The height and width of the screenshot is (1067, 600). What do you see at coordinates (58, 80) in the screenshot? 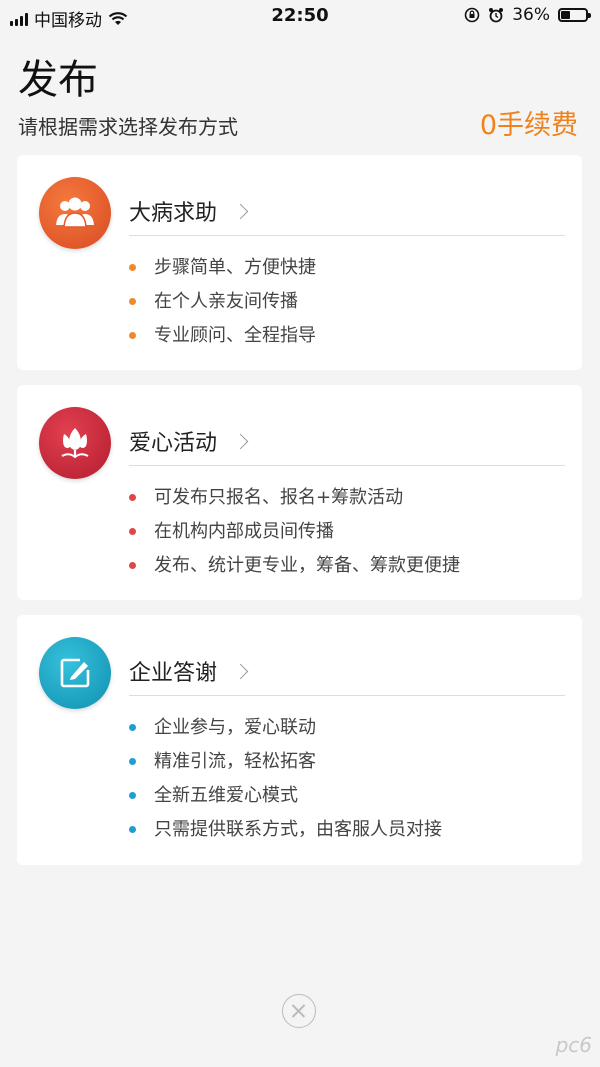
I see `page-title: 发布` at bounding box center [58, 80].